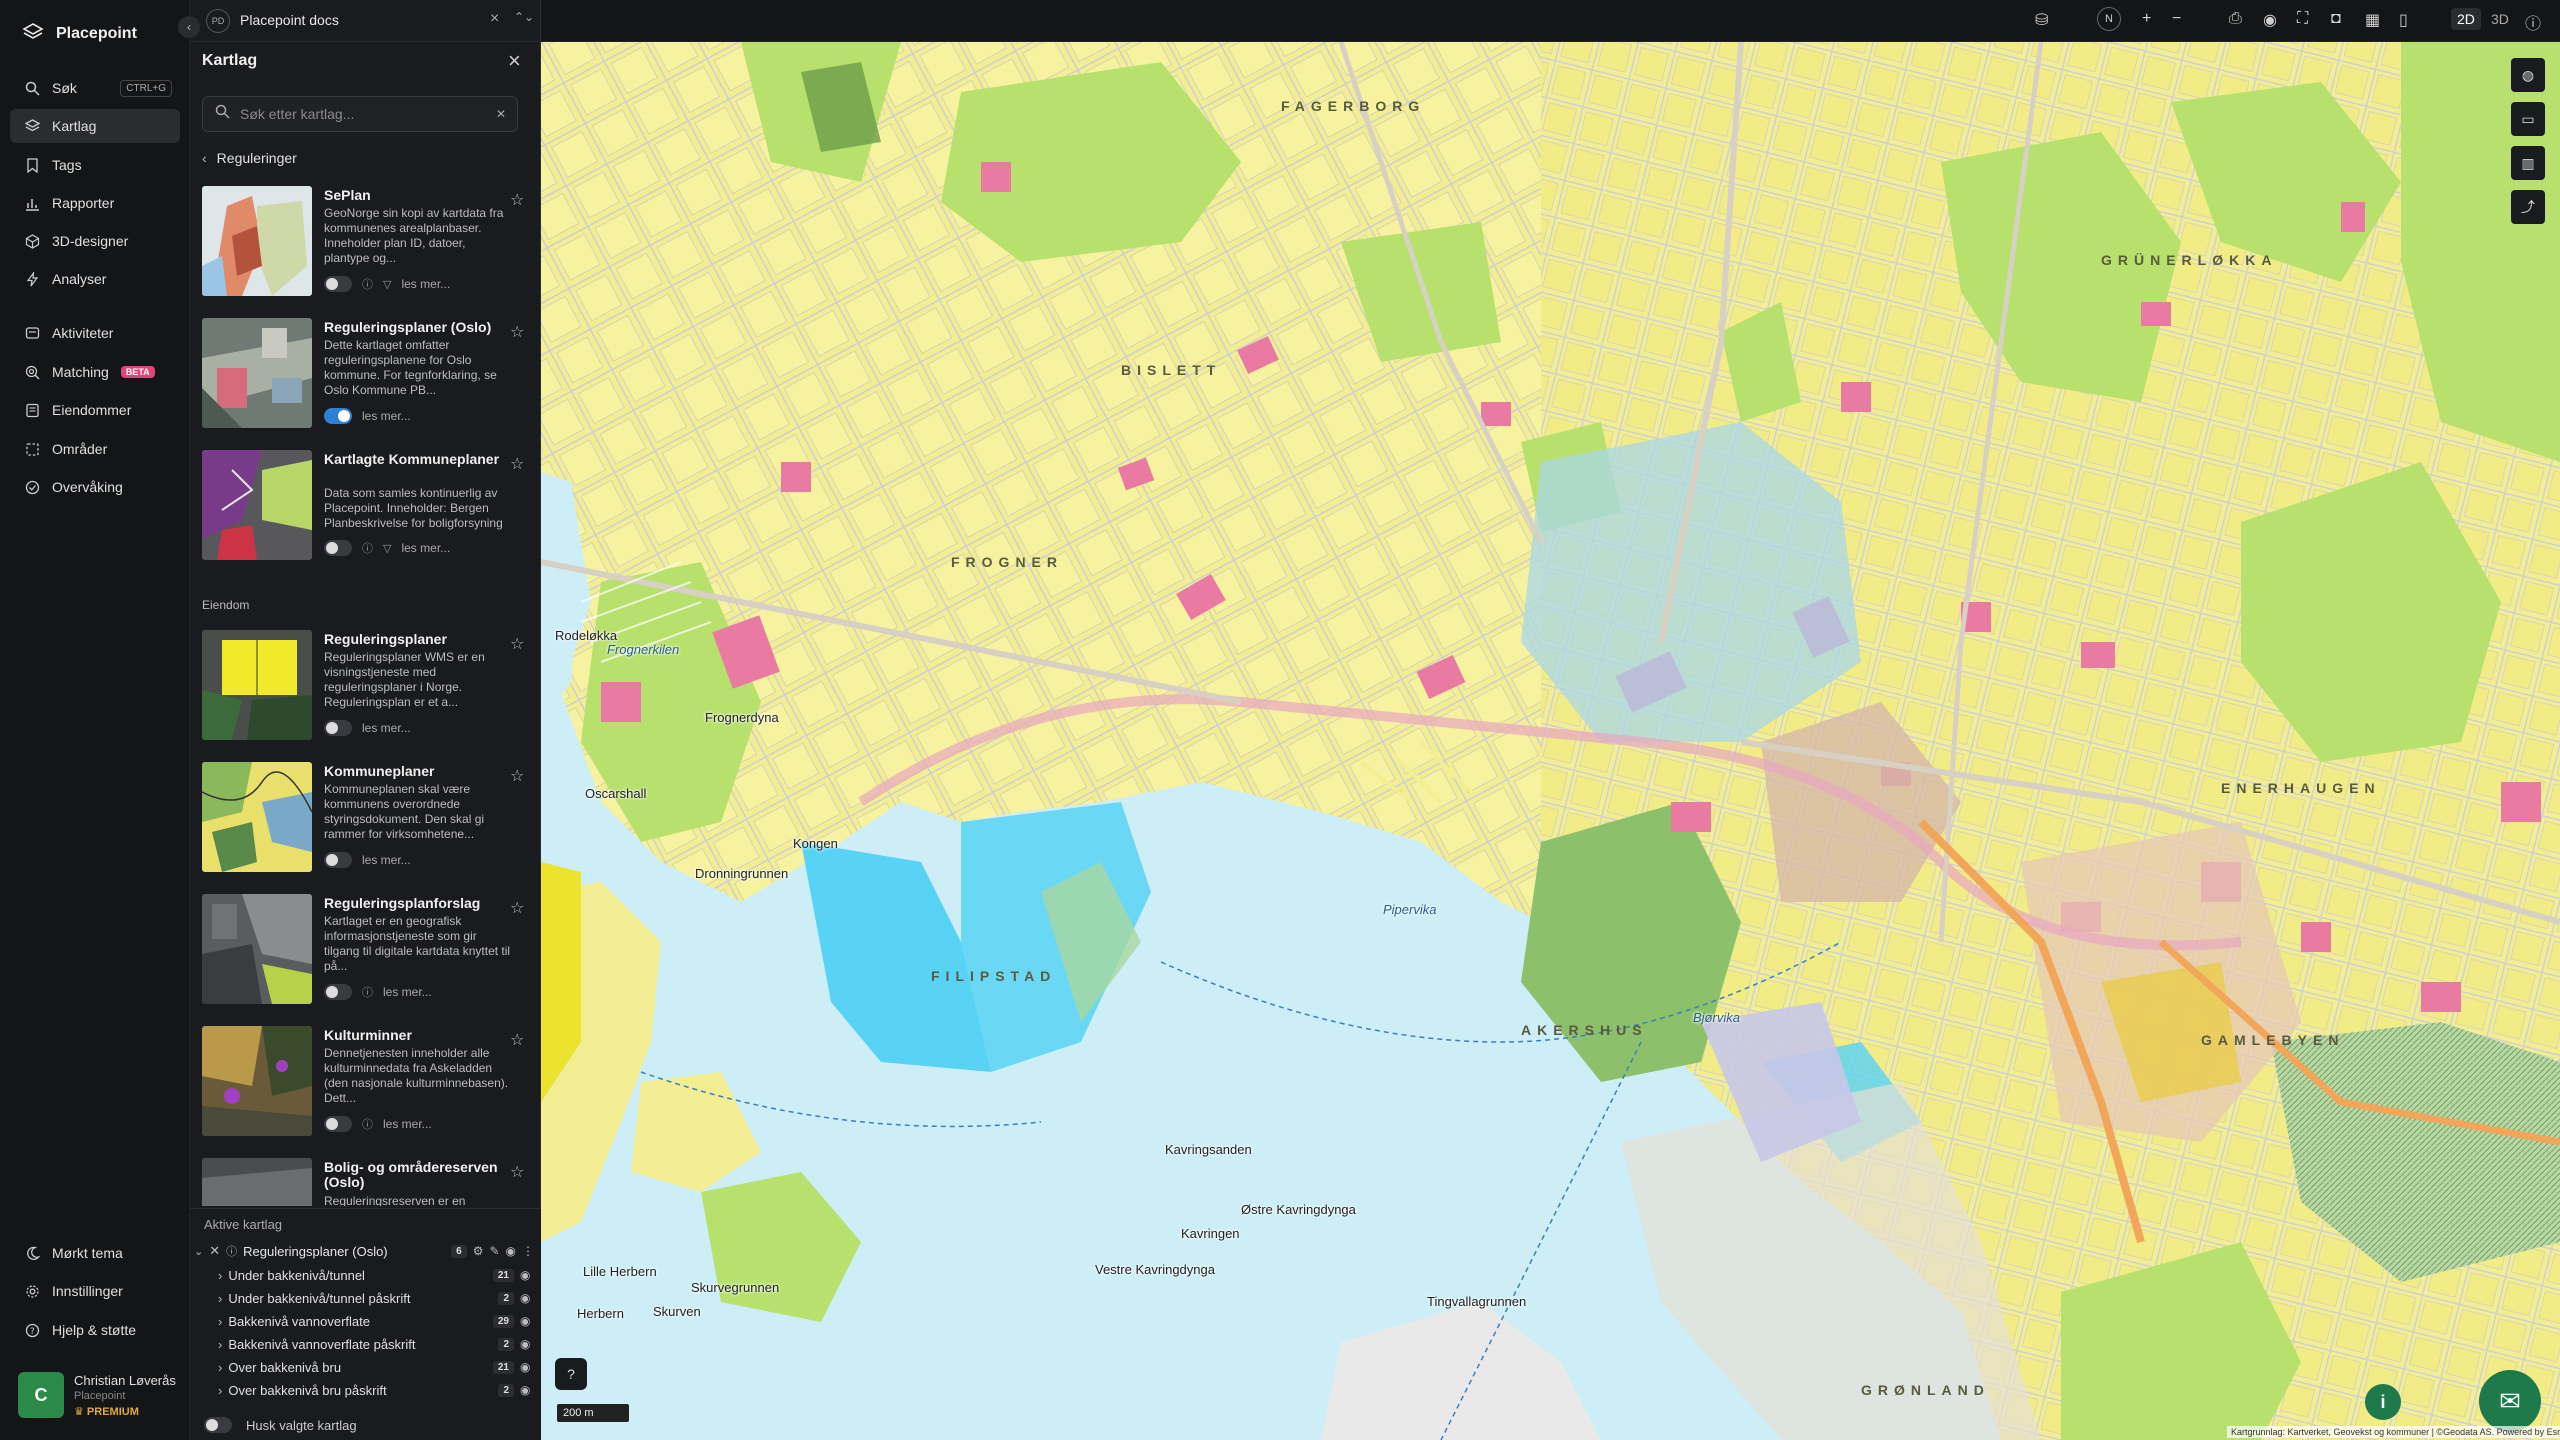 This screenshot has height=1440, width=2560. What do you see at coordinates (95, 88) in the screenshot?
I see `nav-item-search: Søk CTRL+G` at bounding box center [95, 88].